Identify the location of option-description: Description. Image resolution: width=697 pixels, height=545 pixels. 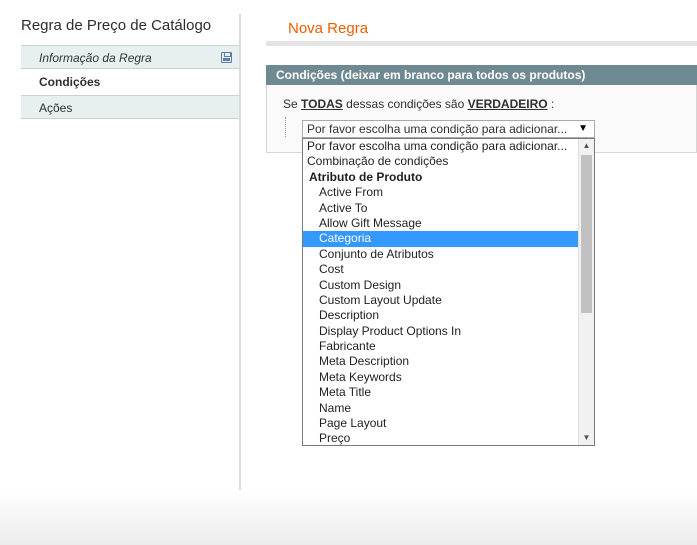
(441, 315).